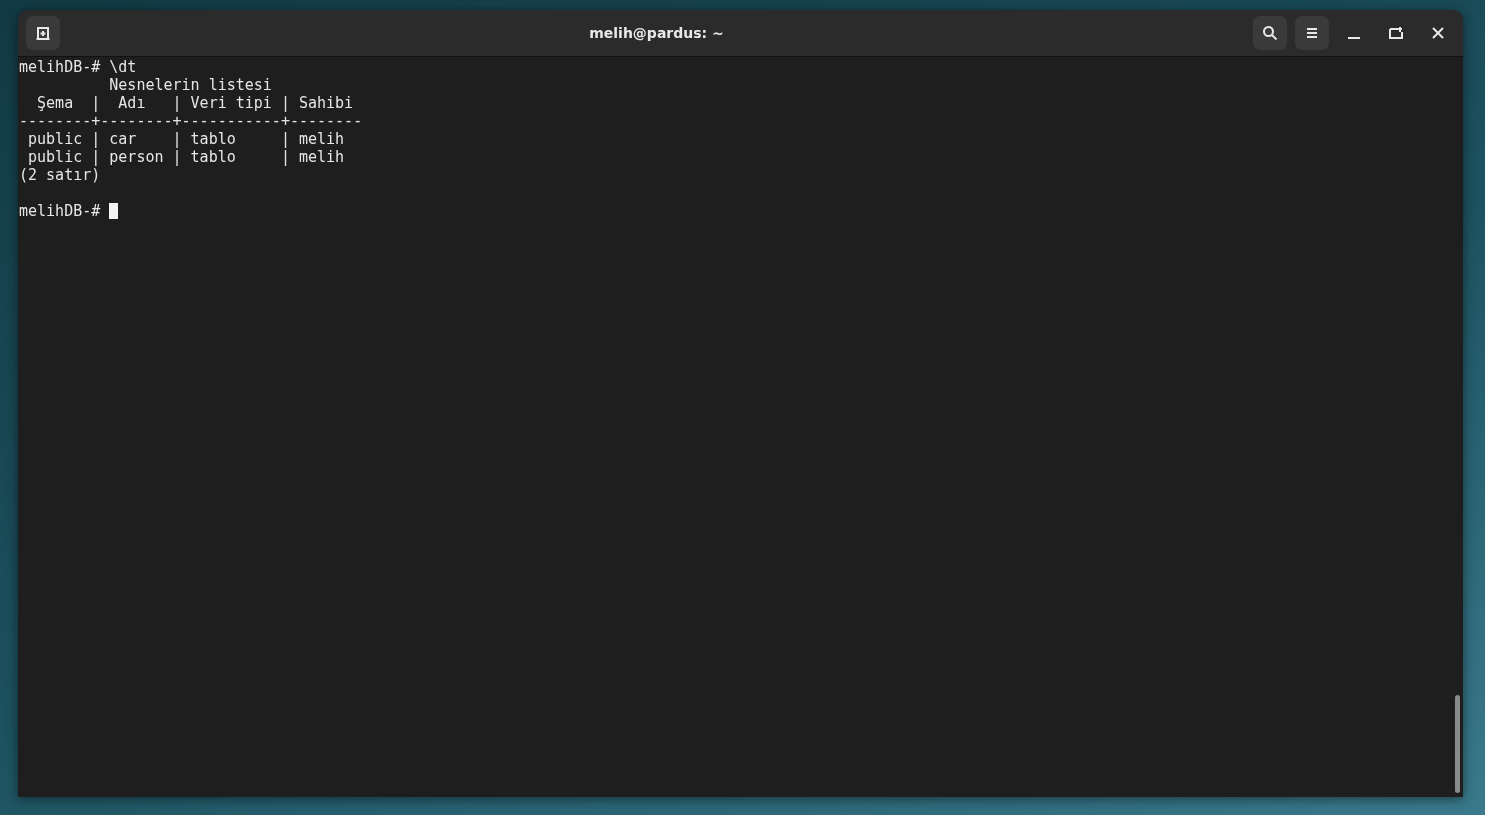  What do you see at coordinates (190, 85) in the screenshot?
I see `terminal-line: Nesnelerin listesi` at bounding box center [190, 85].